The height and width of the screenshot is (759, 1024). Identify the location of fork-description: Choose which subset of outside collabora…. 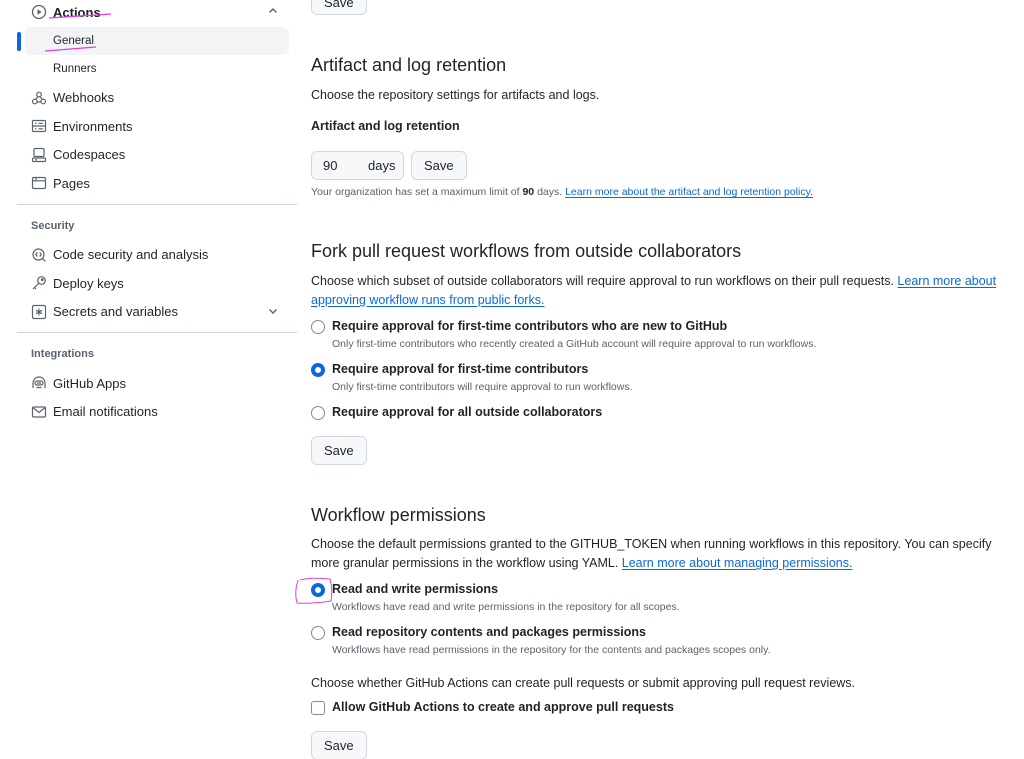
(656, 291).